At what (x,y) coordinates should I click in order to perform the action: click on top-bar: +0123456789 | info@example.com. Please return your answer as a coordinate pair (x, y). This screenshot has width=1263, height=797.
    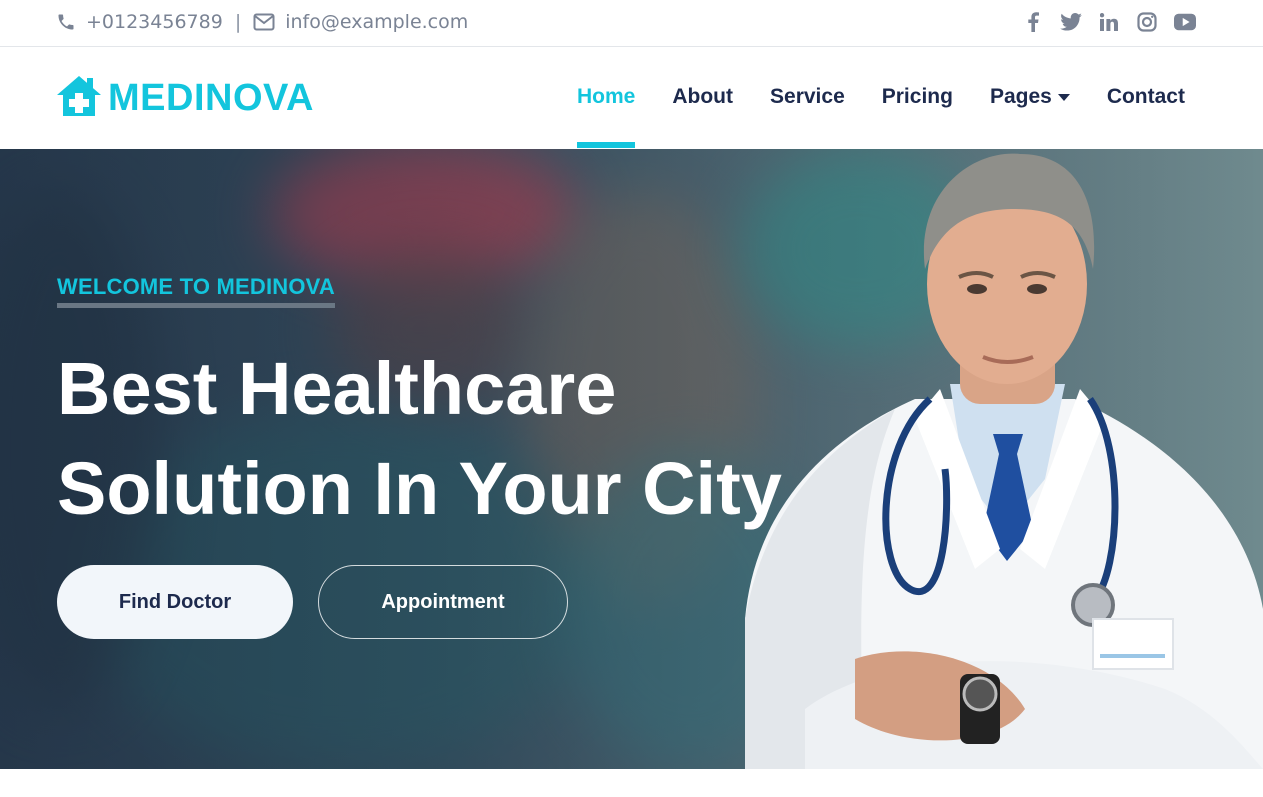
    Looking at the image, I should click on (631, 23).